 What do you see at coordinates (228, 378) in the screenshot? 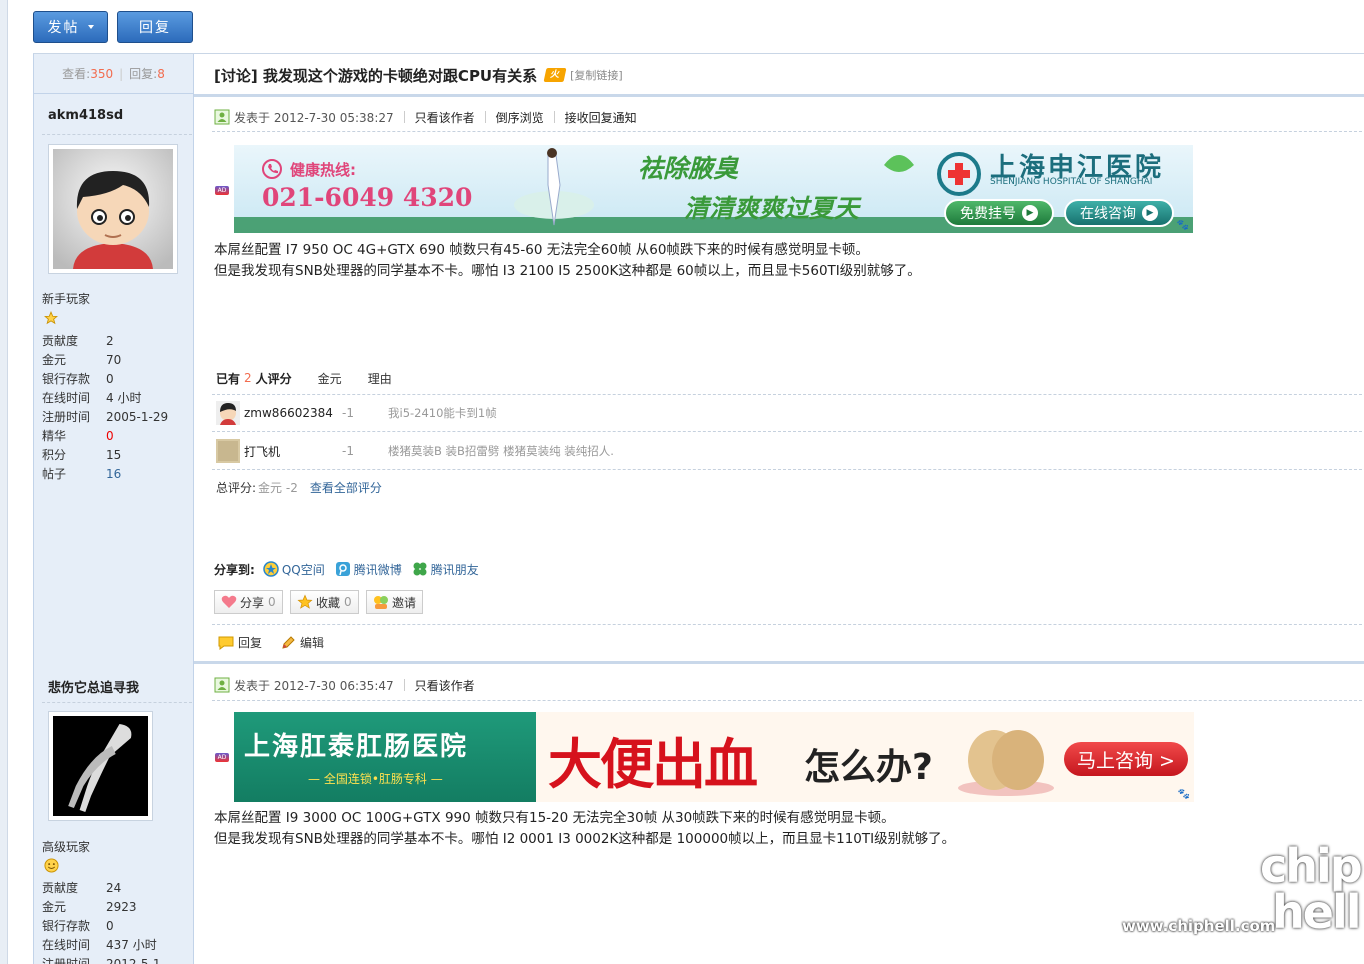
I see `rating-prefix: 已有` at bounding box center [228, 378].